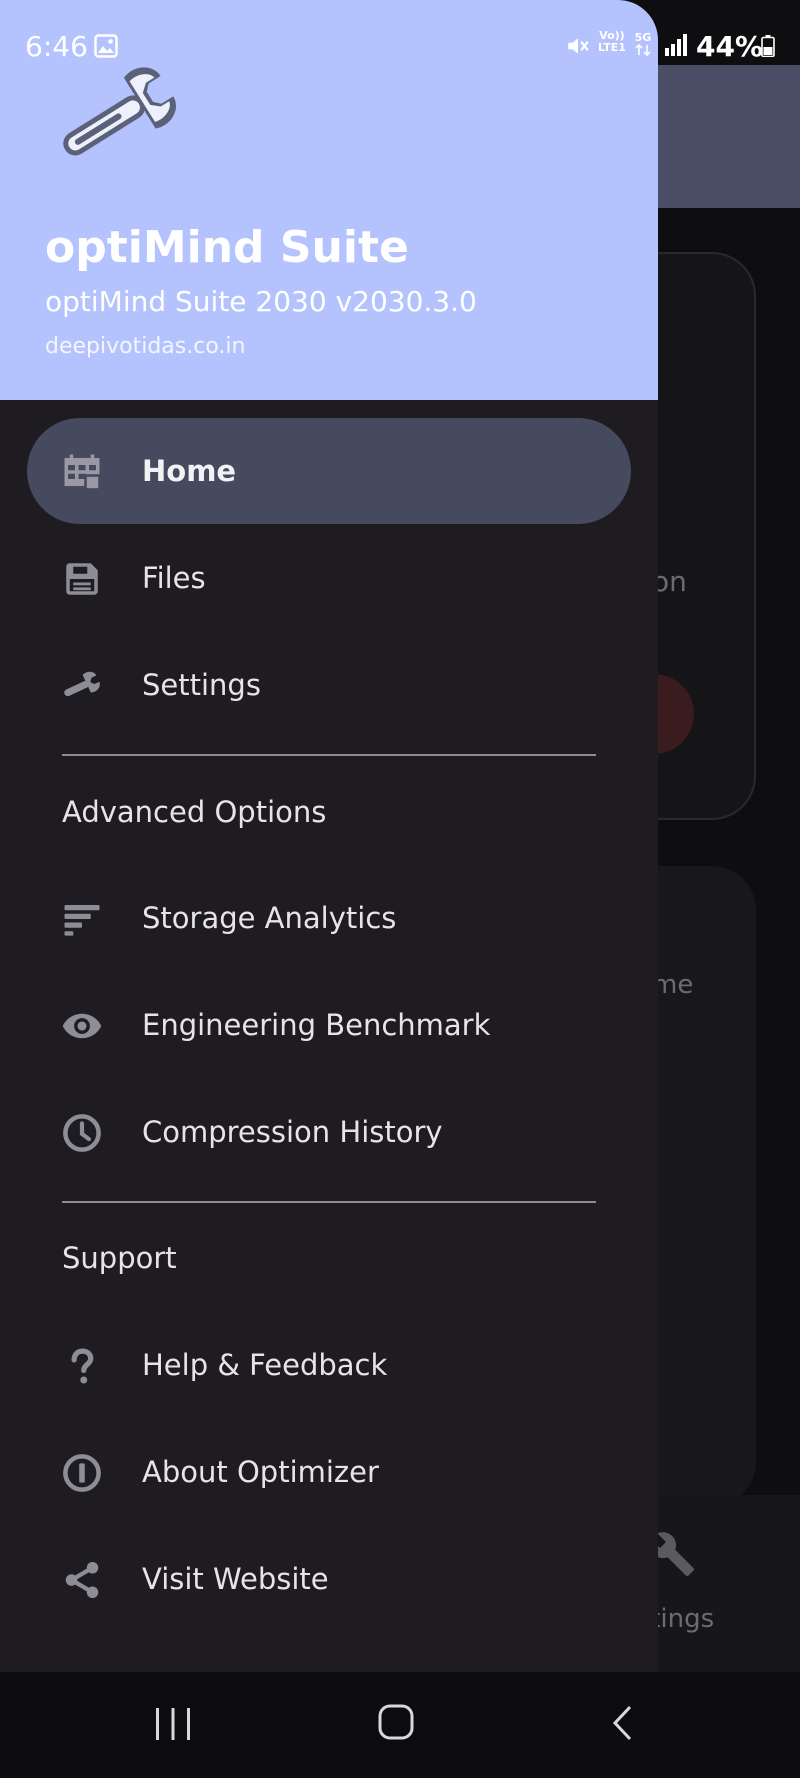  Describe the element at coordinates (56, 46) in the screenshot. I see `status-time: 6:46` at that location.